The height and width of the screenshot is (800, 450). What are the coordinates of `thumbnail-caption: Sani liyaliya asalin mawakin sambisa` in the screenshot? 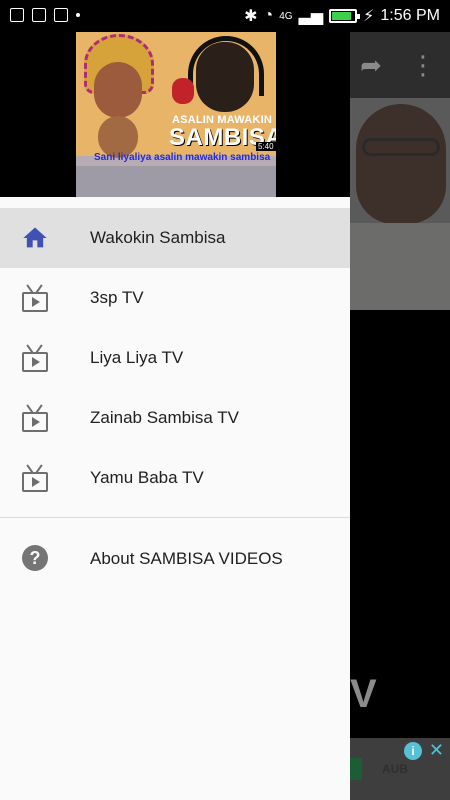 It's located at (182, 157).